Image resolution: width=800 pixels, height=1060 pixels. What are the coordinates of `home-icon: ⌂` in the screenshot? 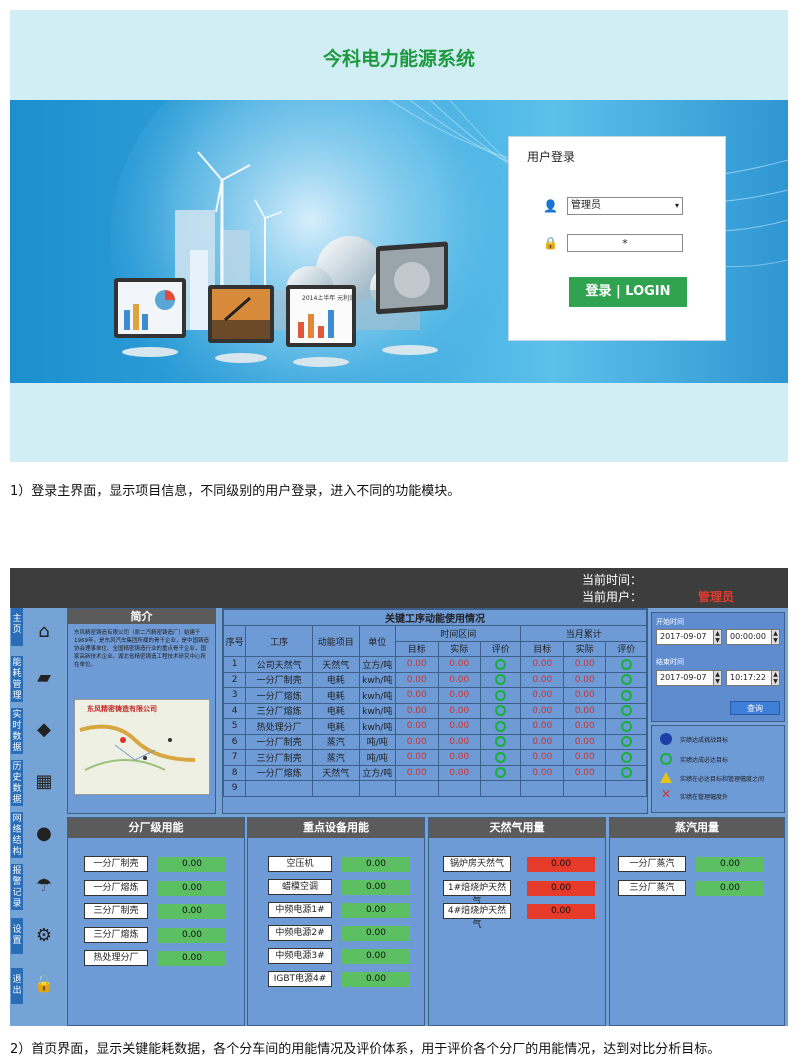 It's located at (44, 632).